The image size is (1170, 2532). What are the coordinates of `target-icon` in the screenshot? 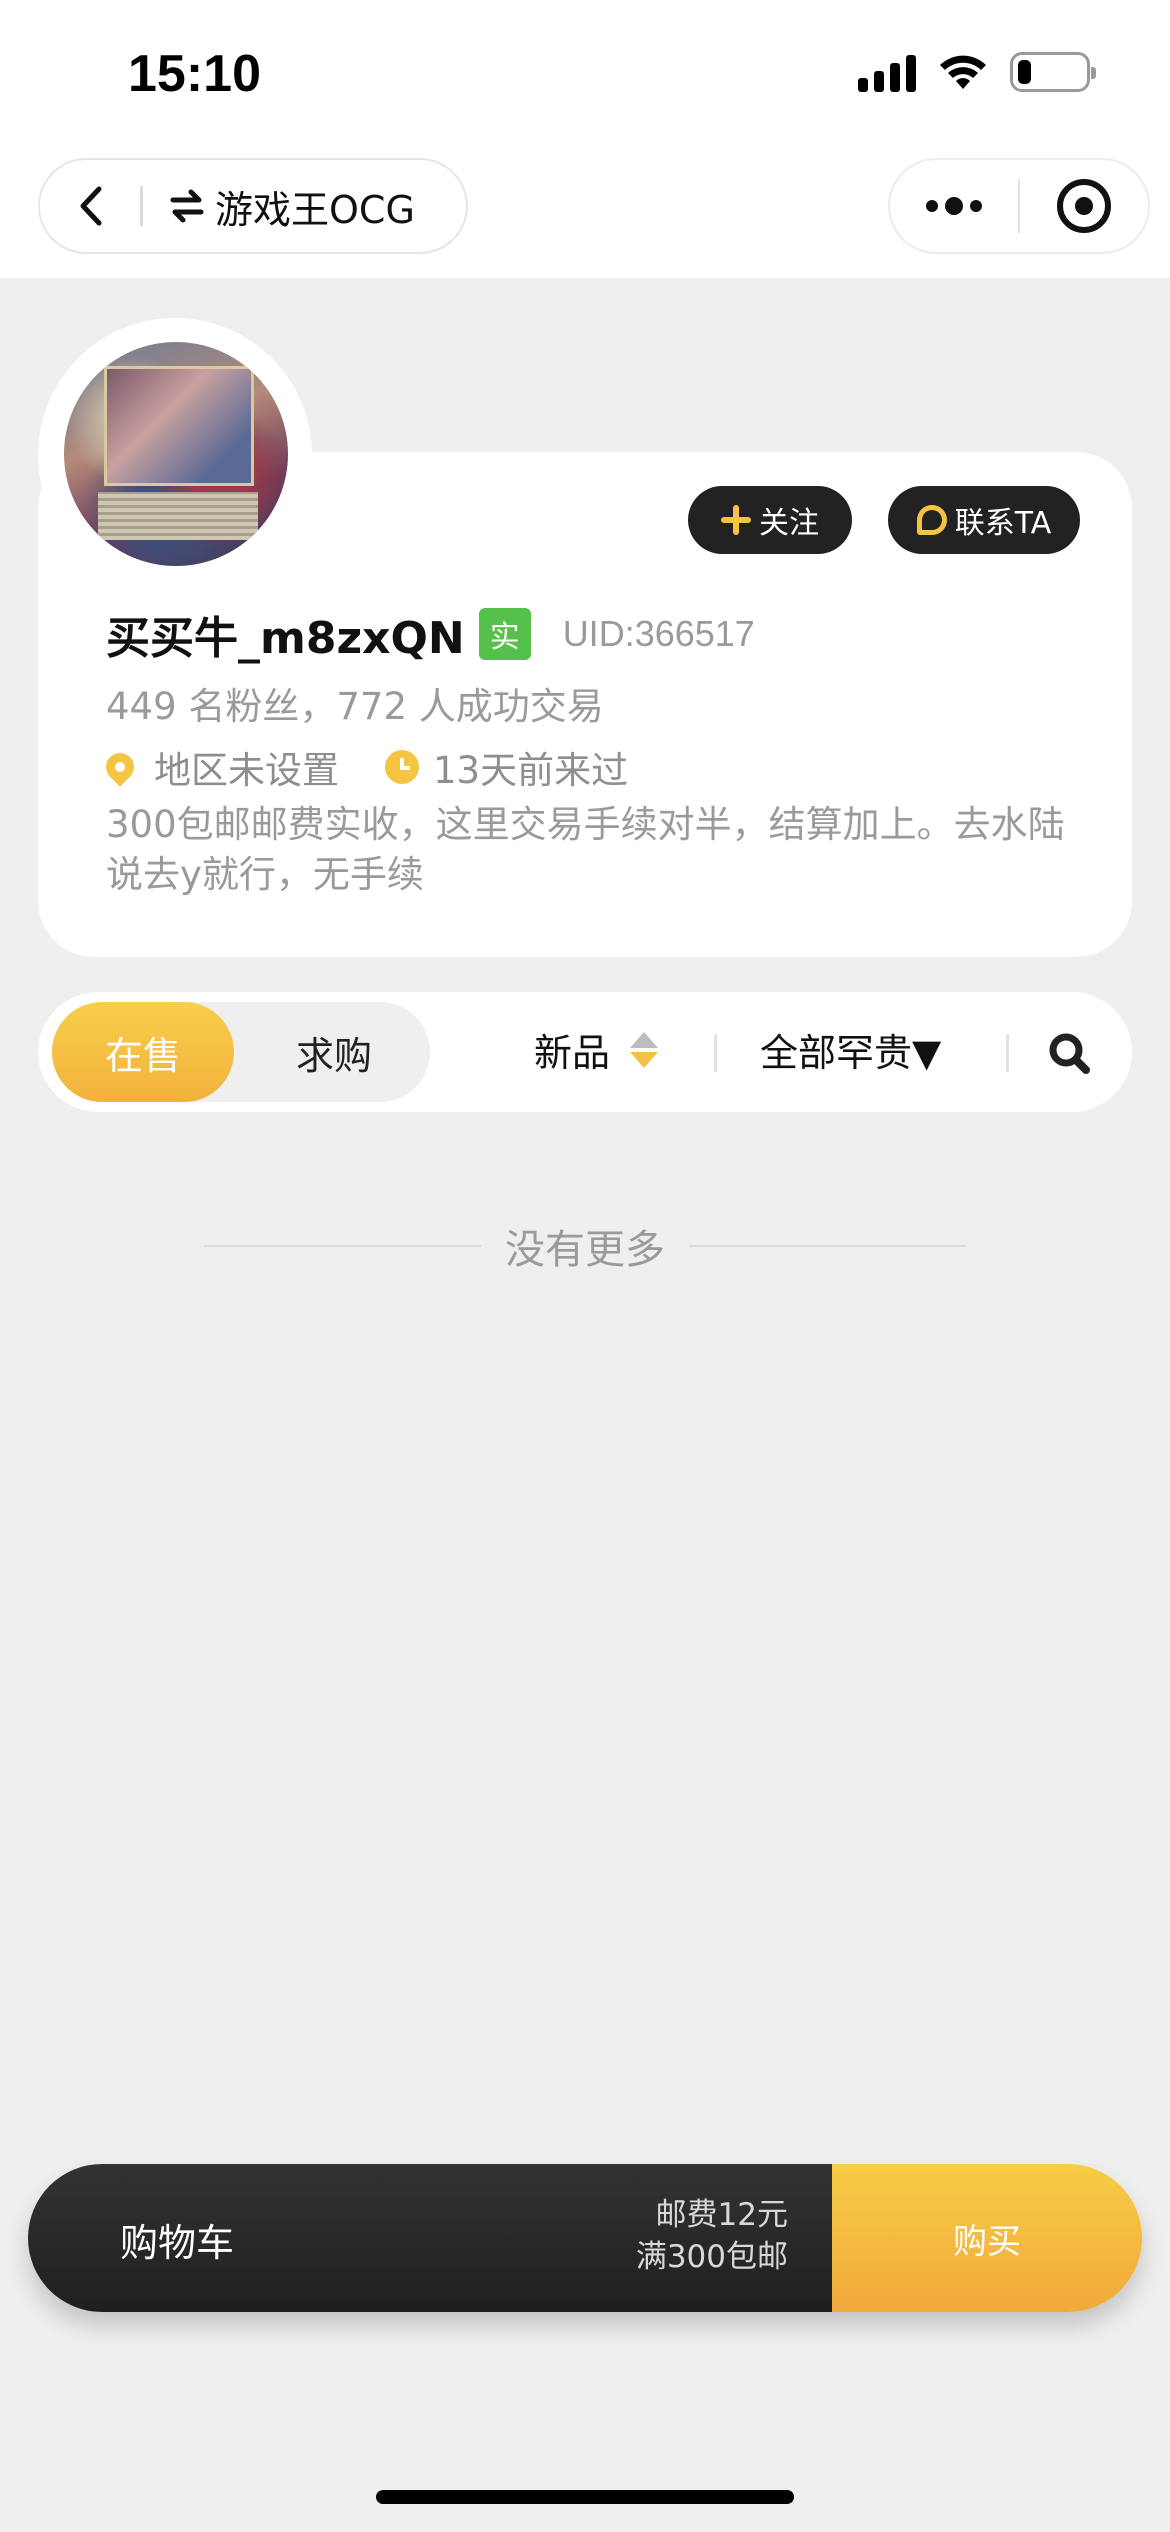 It's located at (1083, 206).